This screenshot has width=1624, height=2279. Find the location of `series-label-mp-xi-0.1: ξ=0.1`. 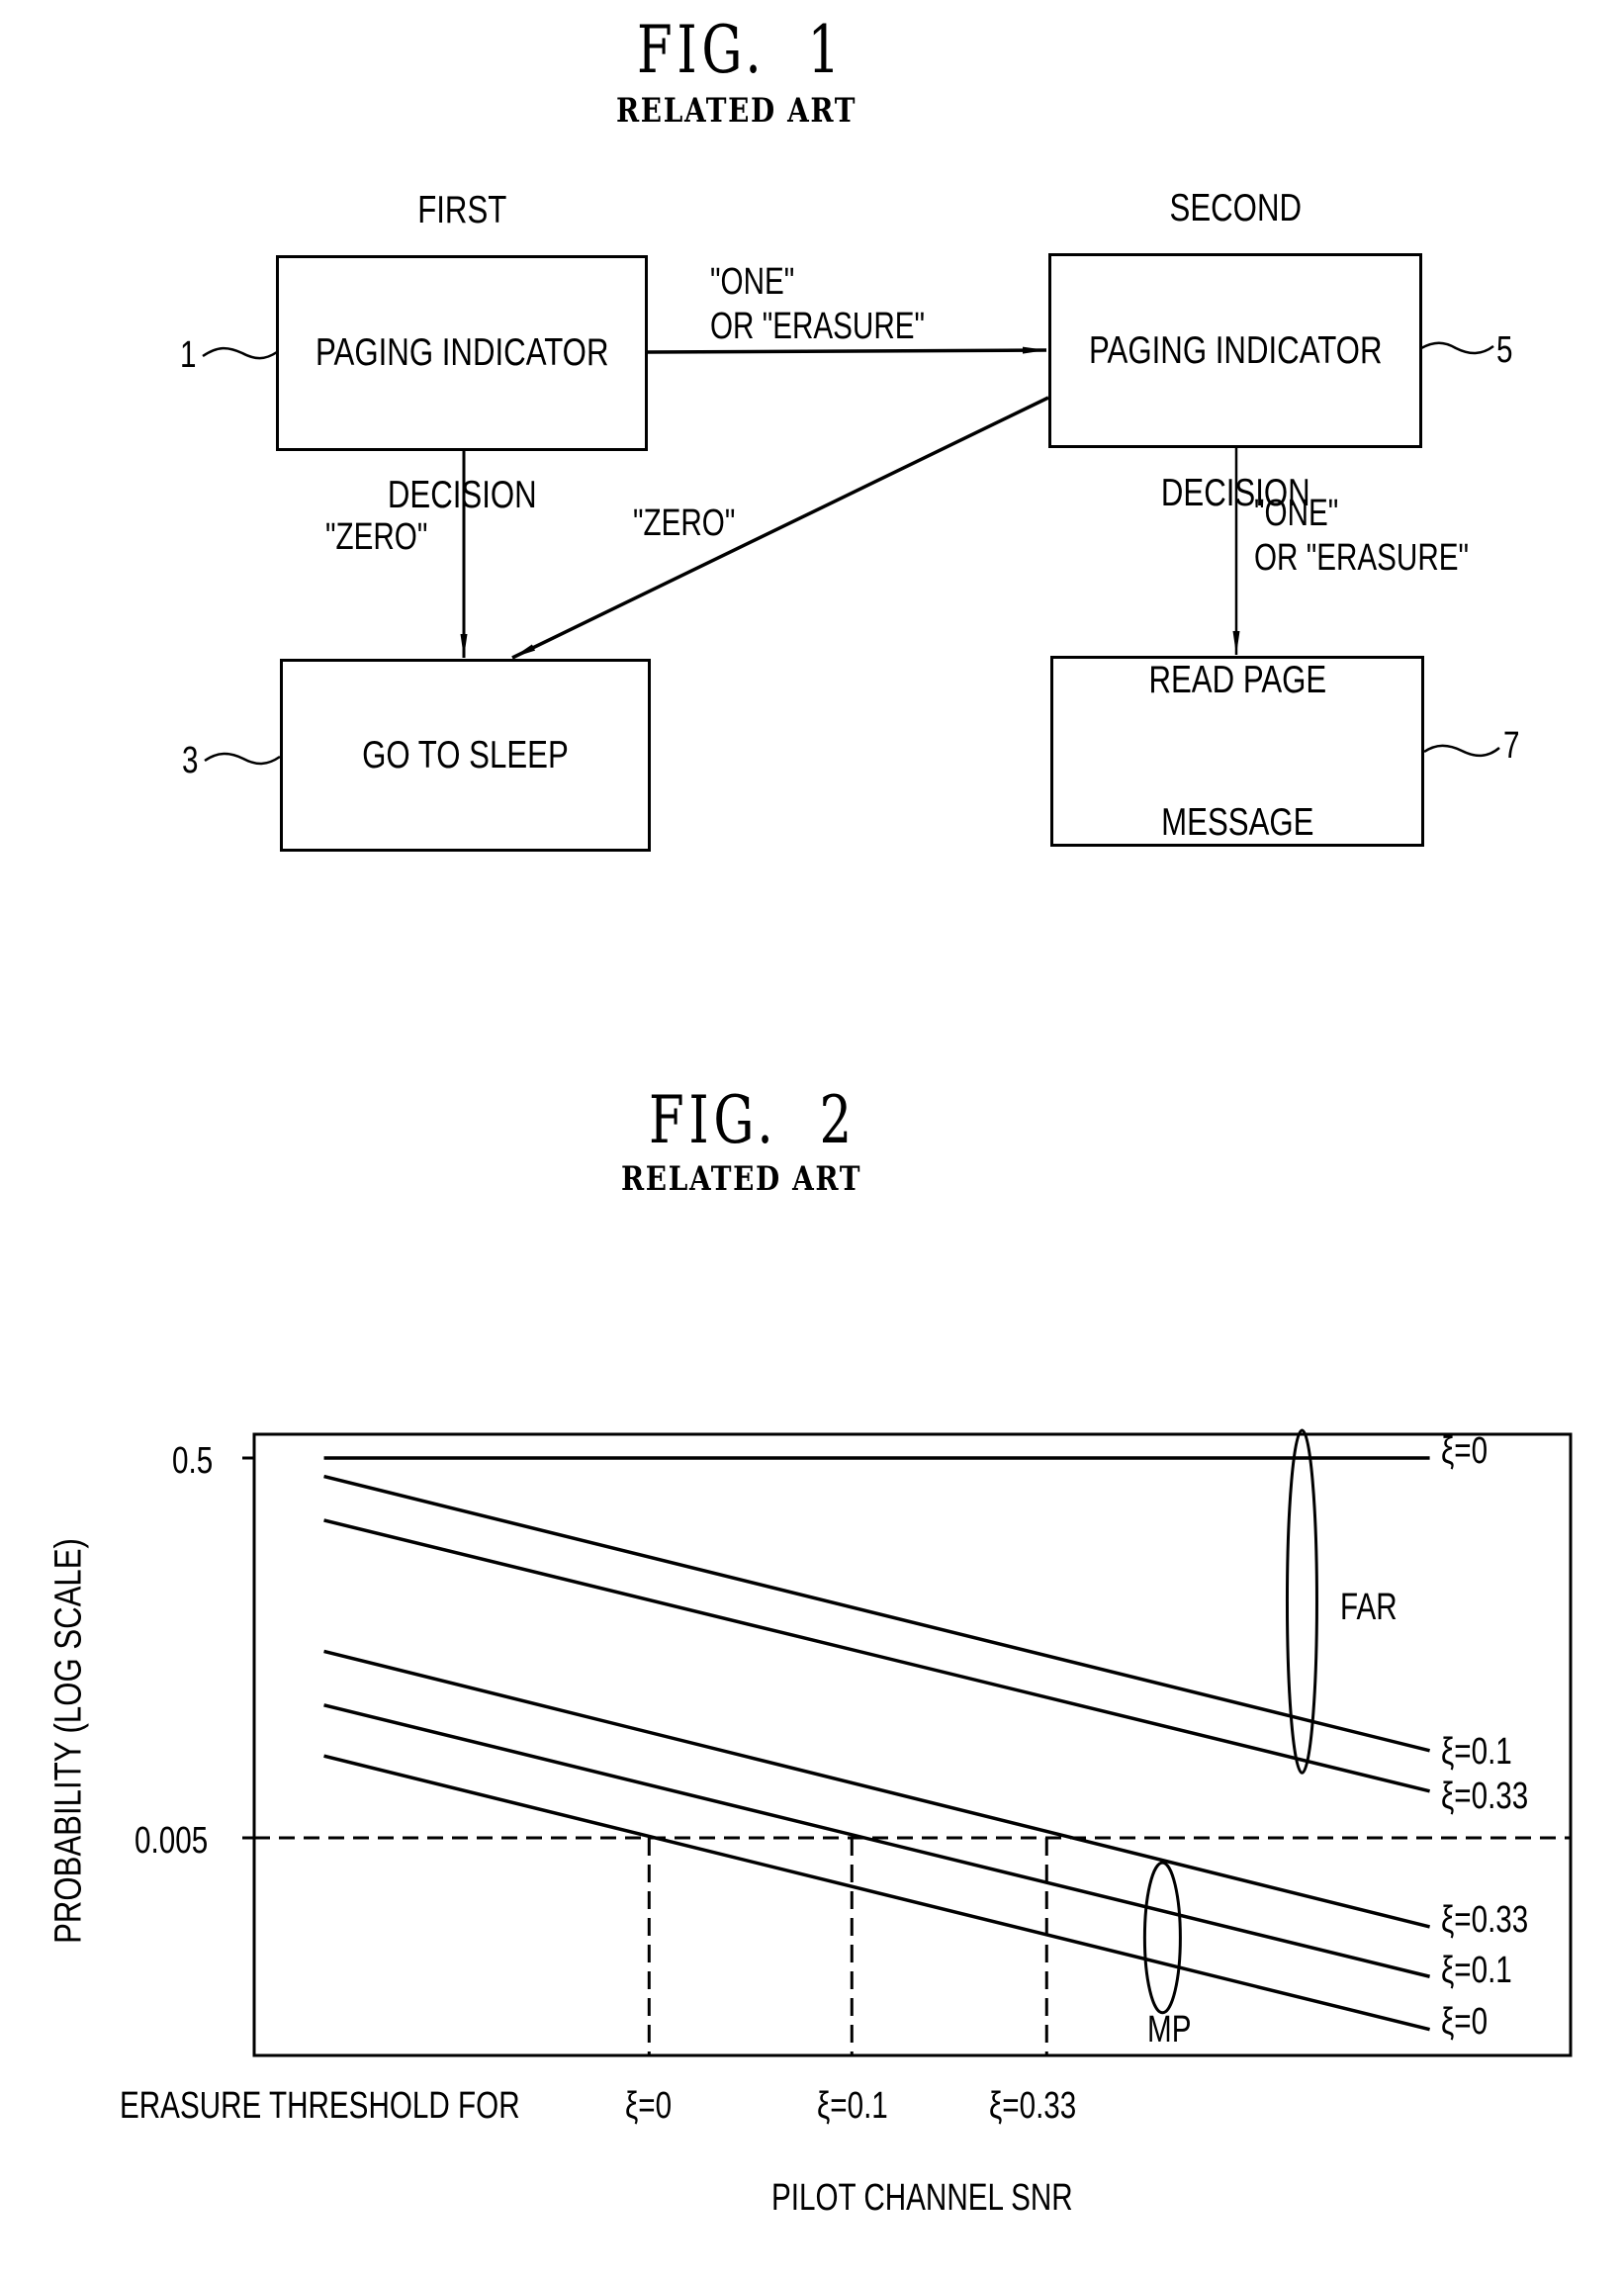

series-label-mp-xi-0.1: ξ=0.1 is located at coordinates (1476, 1970).